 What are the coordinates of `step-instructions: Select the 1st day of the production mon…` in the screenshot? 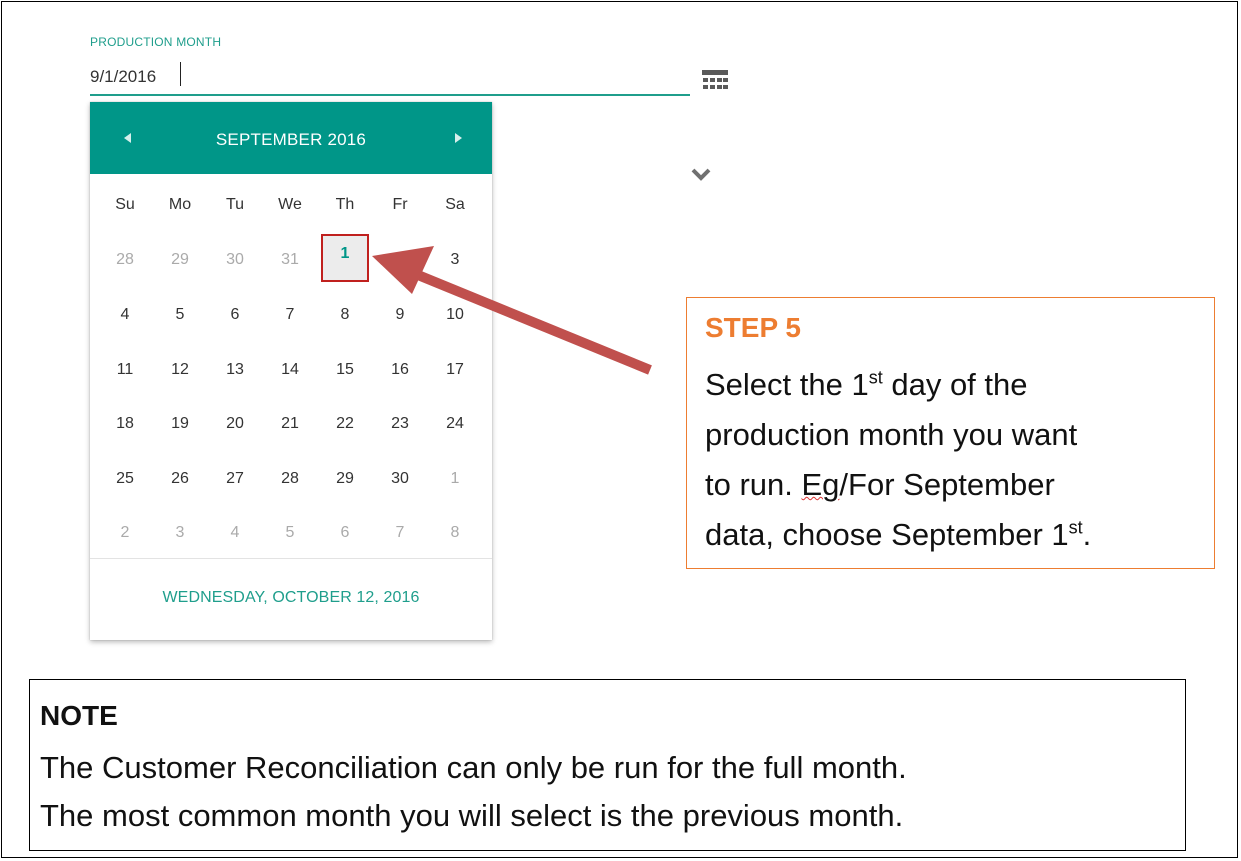 It's located at (955, 460).